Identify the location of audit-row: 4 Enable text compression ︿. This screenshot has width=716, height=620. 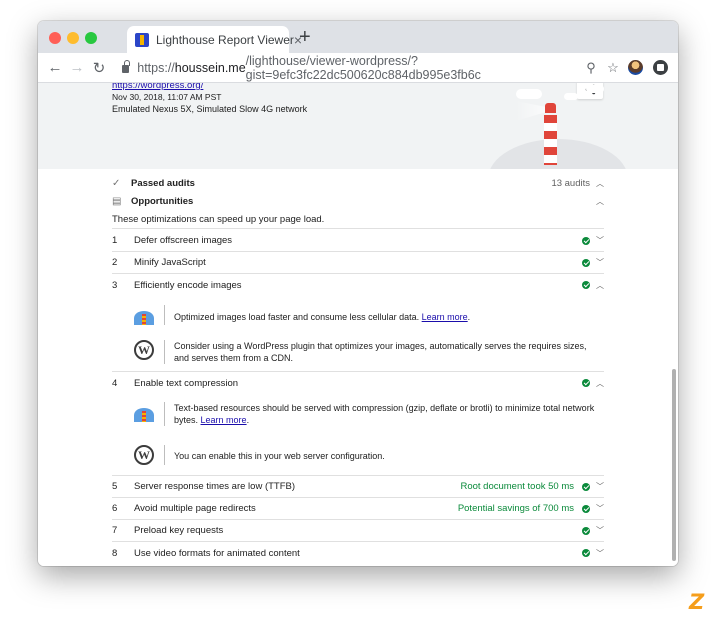
(358, 383).